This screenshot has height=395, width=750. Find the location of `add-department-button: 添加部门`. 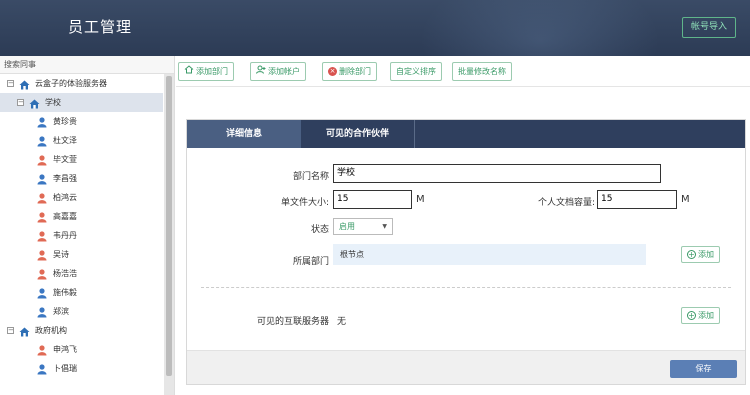

add-department-button: 添加部门 is located at coordinates (206, 71).